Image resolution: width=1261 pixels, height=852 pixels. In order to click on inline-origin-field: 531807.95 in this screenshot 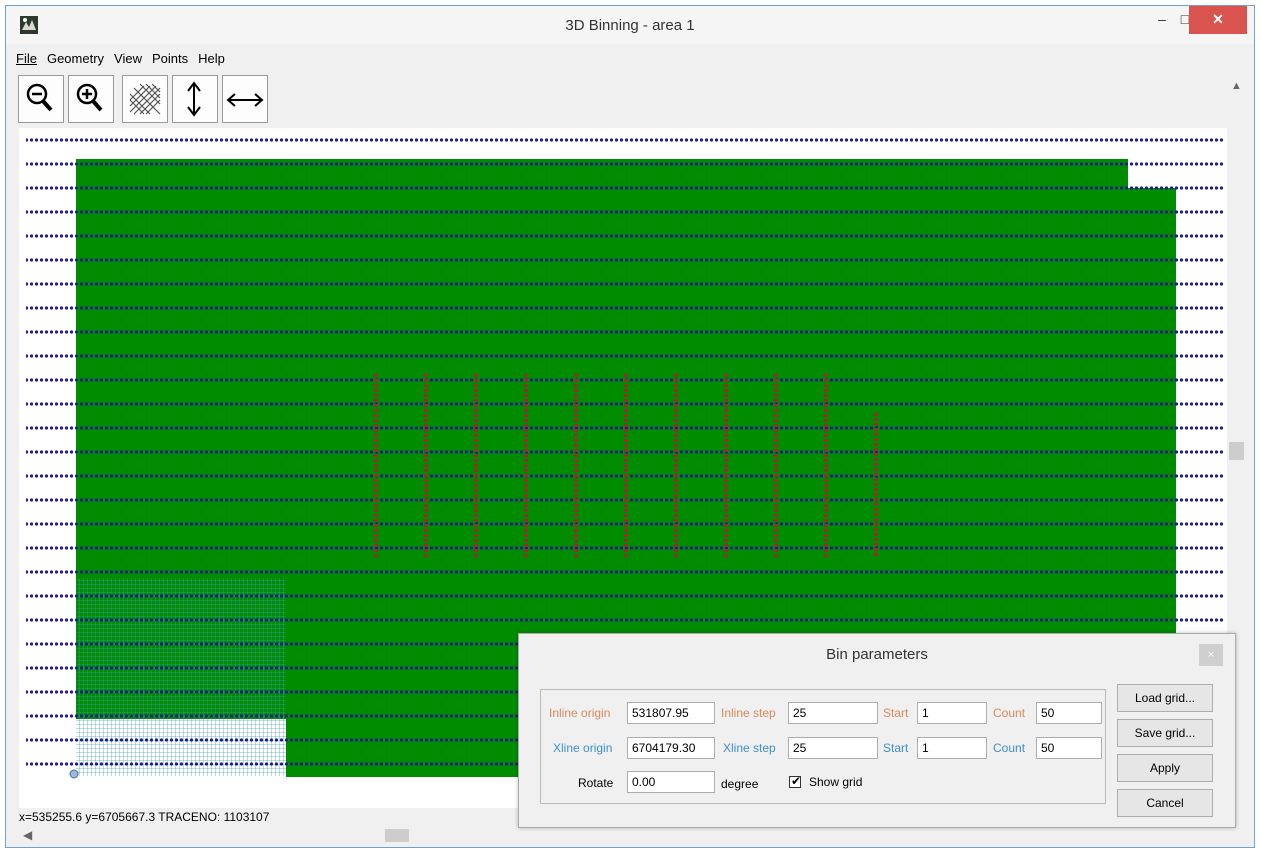, I will do `click(671, 713)`.